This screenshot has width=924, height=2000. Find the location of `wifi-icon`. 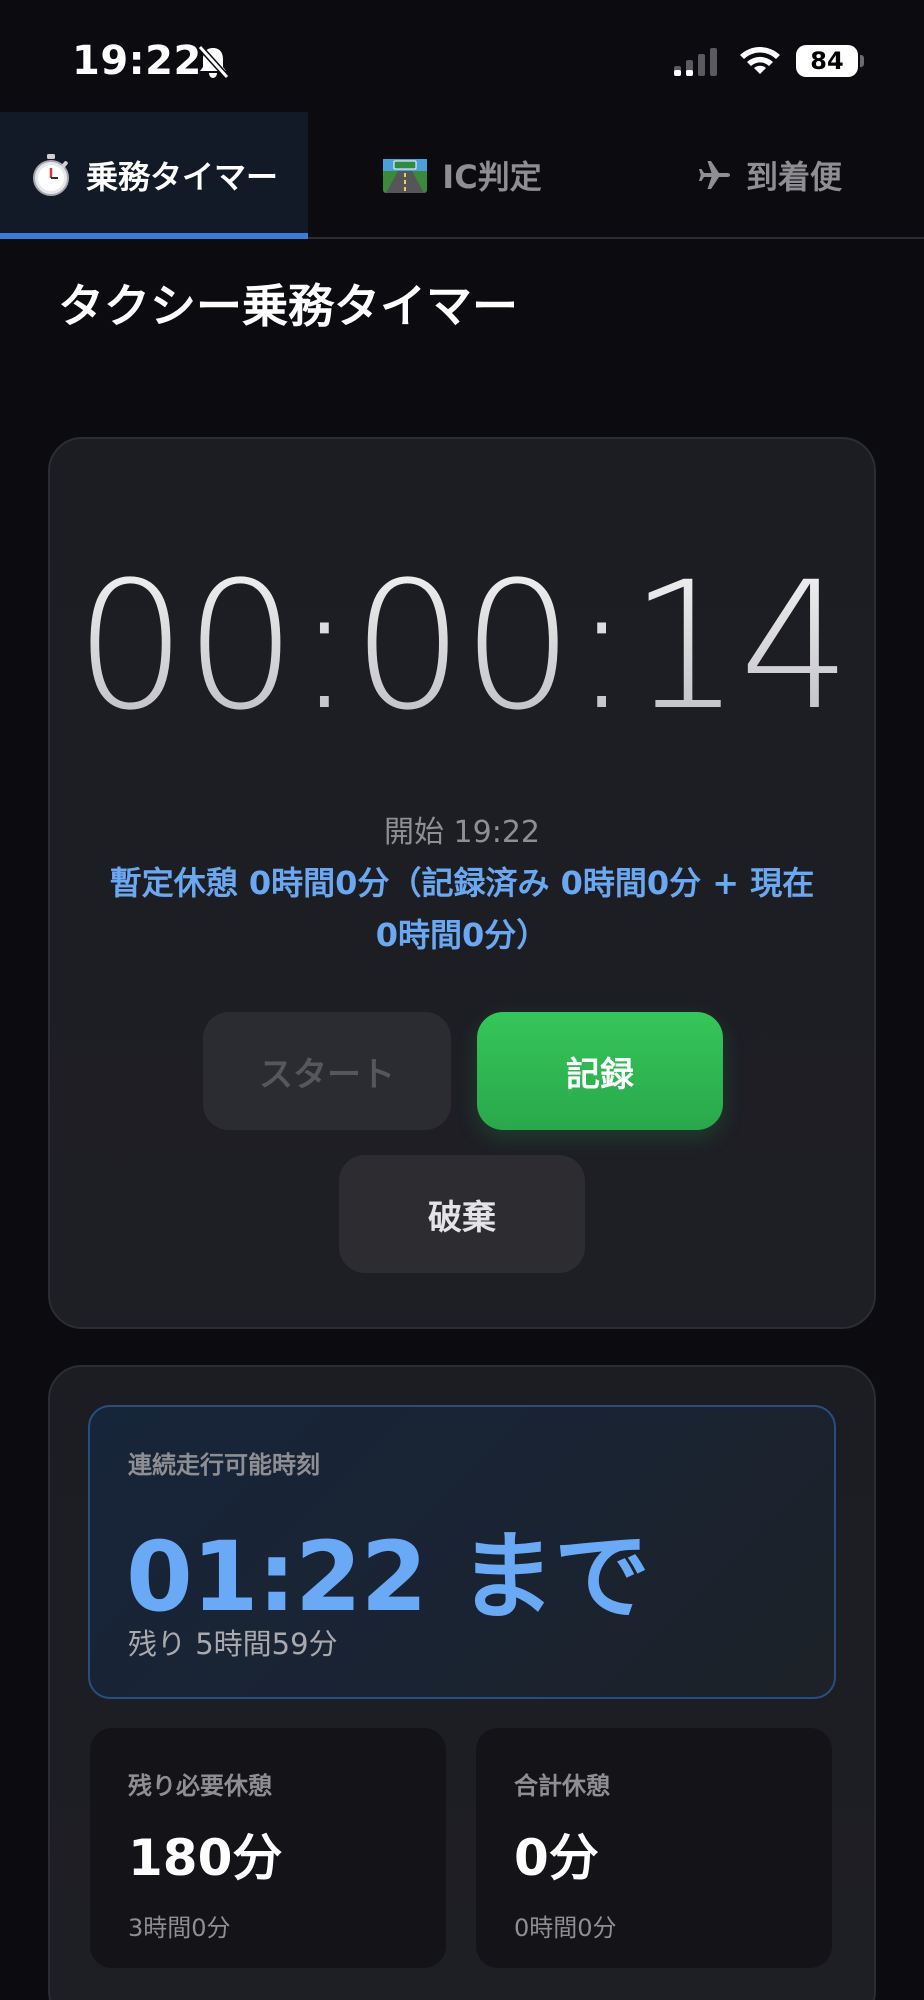

wifi-icon is located at coordinates (760, 60).